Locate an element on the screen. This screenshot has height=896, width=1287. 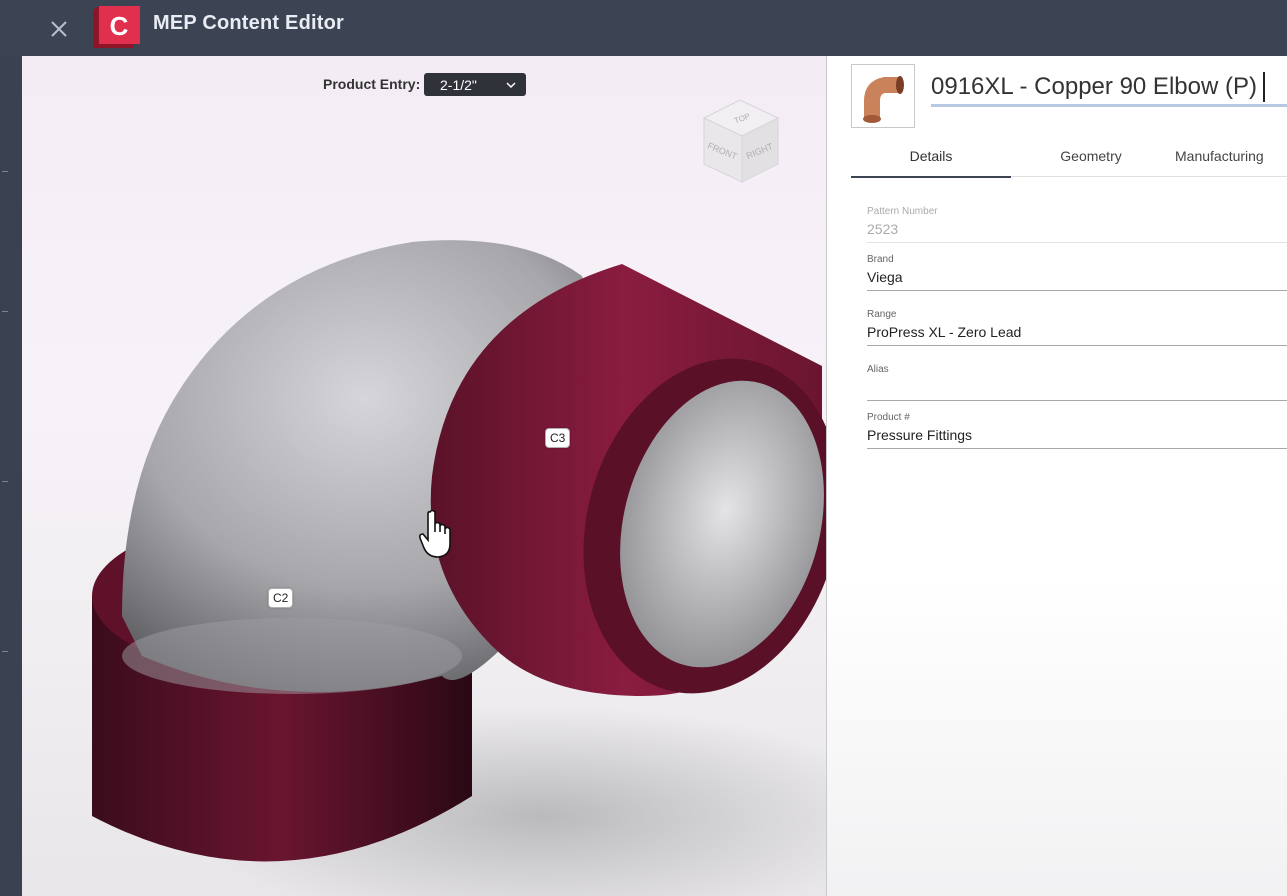
close-icon is located at coordinates (59, 29).